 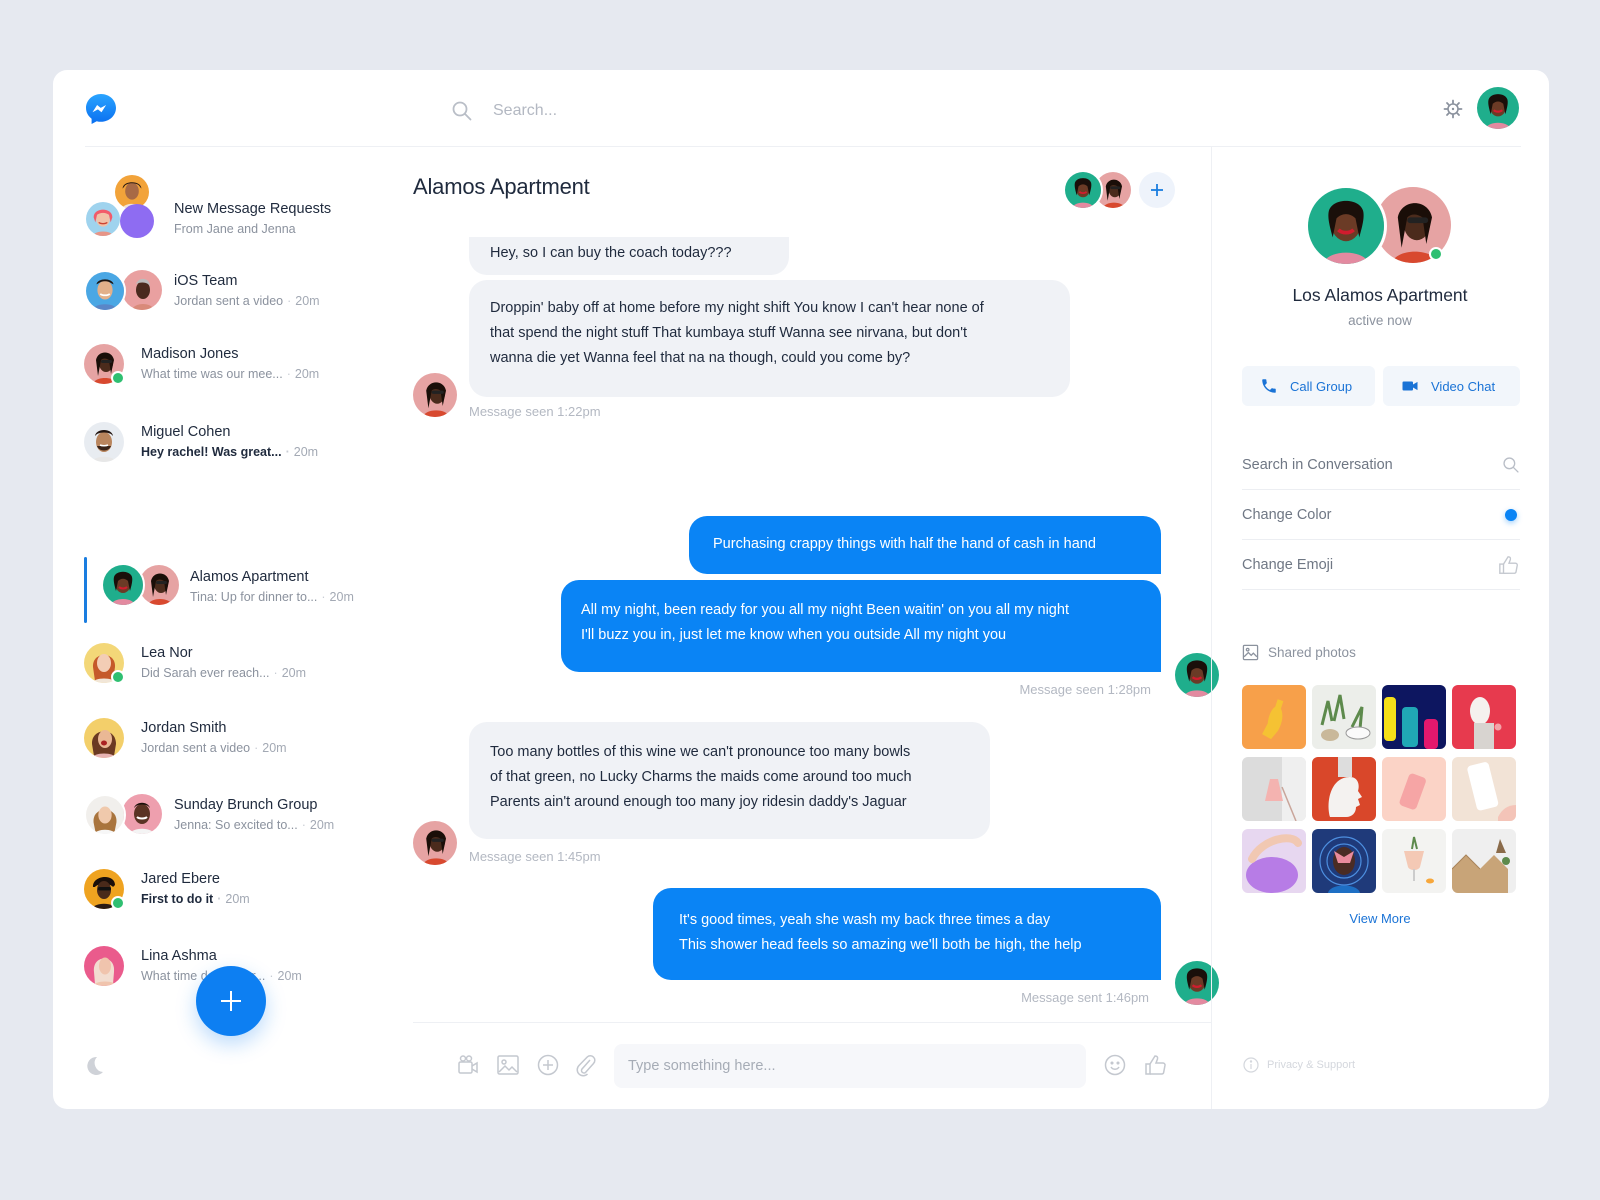 What do you see at coordinates (1287, 514) in the screenshot?
I see `option-label: Change Color` at bounding box center [1287, 514].